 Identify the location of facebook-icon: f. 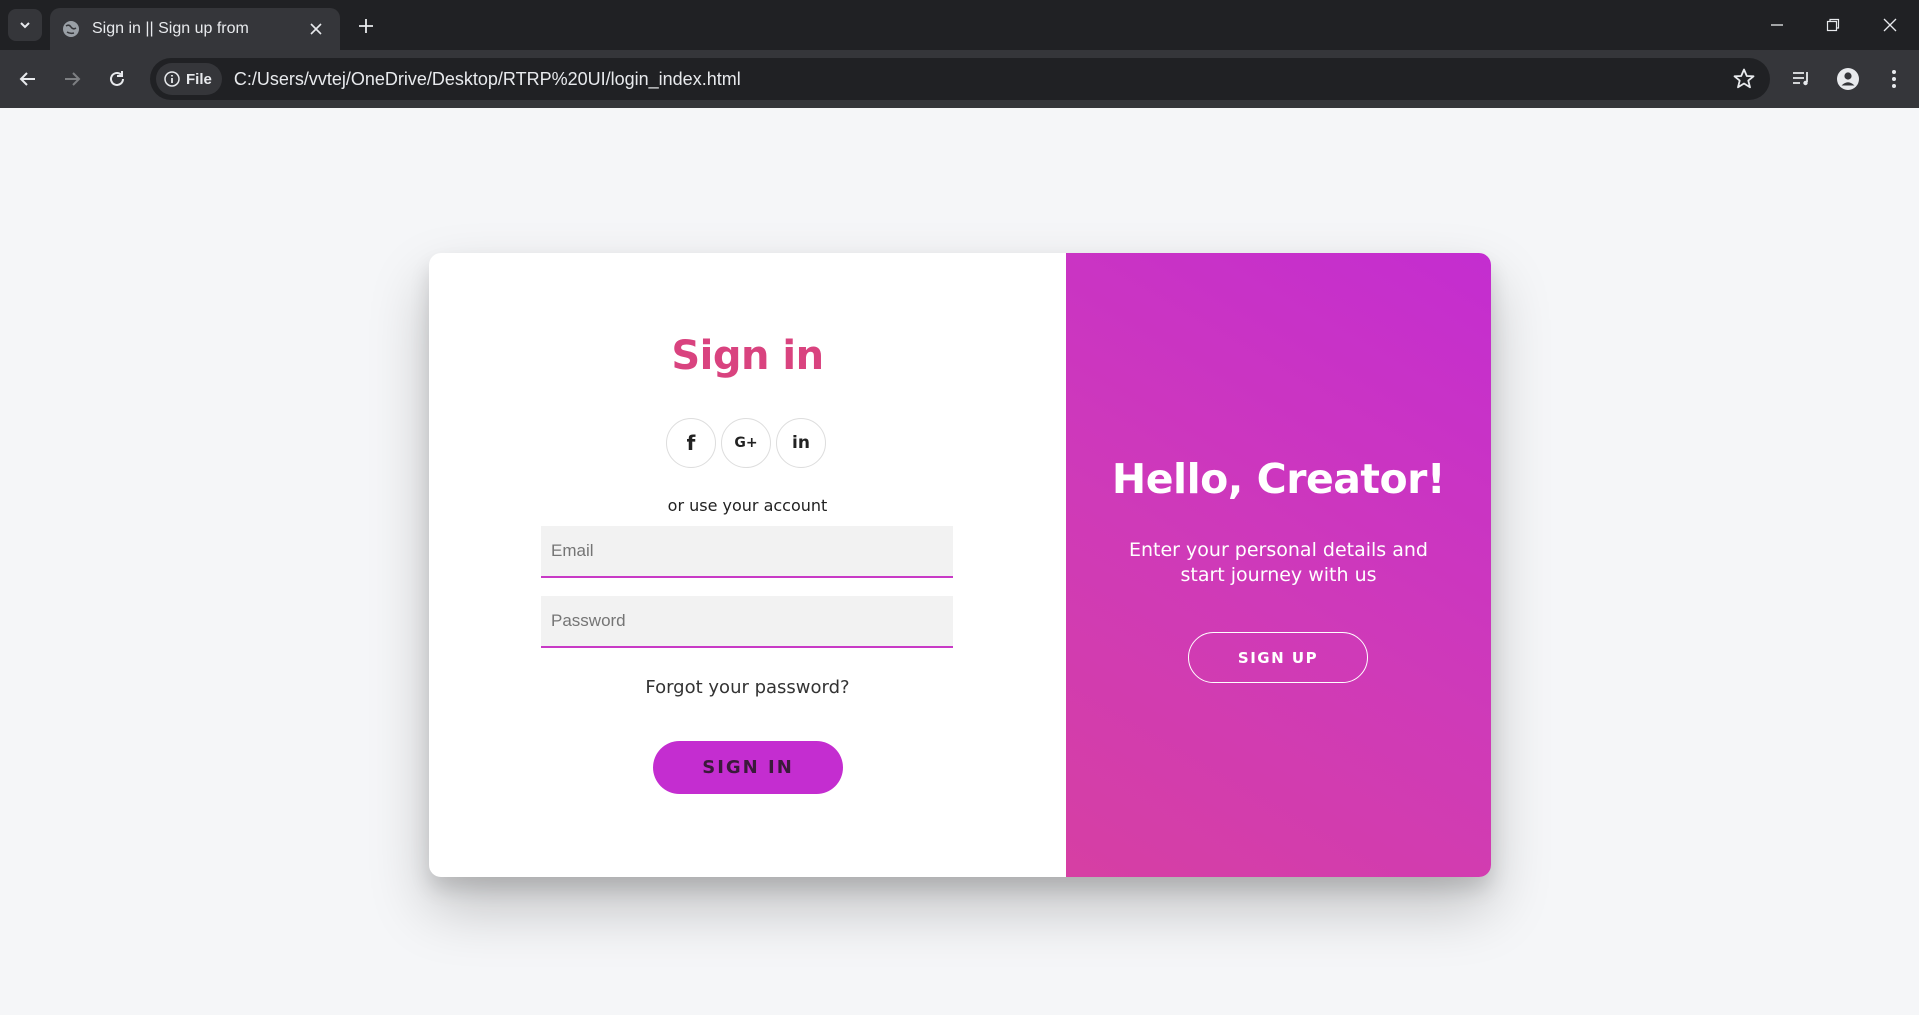
(691, 443).